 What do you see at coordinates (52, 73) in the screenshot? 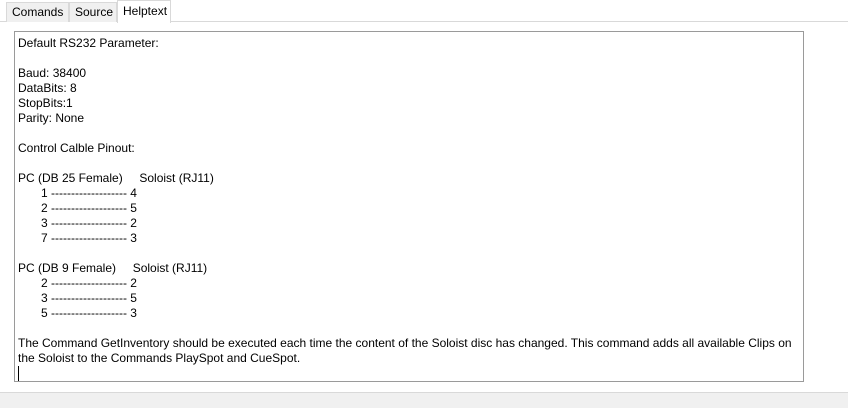
I see `baud-line: Baud: 38400` at bounding box center [52, 73].